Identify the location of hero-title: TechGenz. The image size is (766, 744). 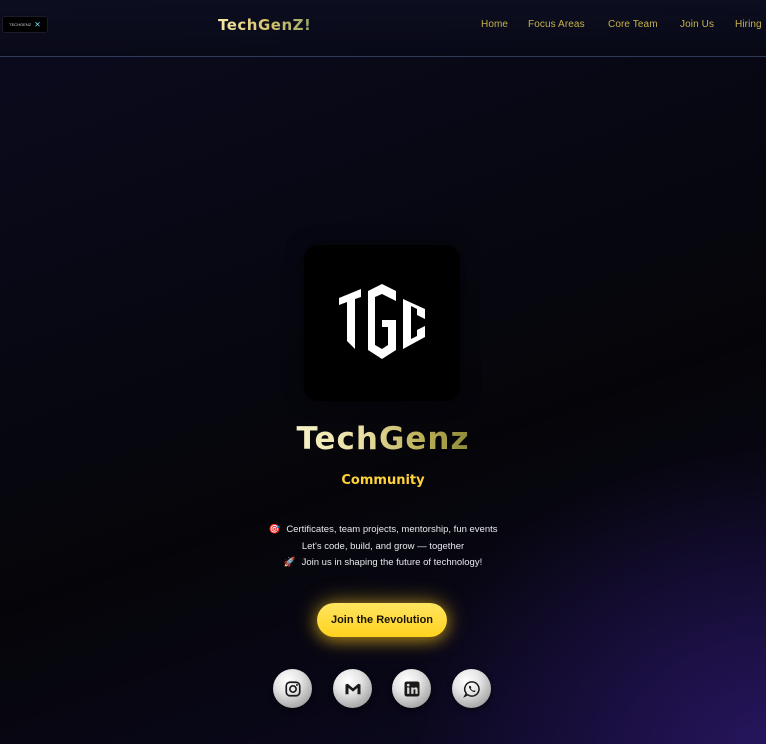
(383, 439).